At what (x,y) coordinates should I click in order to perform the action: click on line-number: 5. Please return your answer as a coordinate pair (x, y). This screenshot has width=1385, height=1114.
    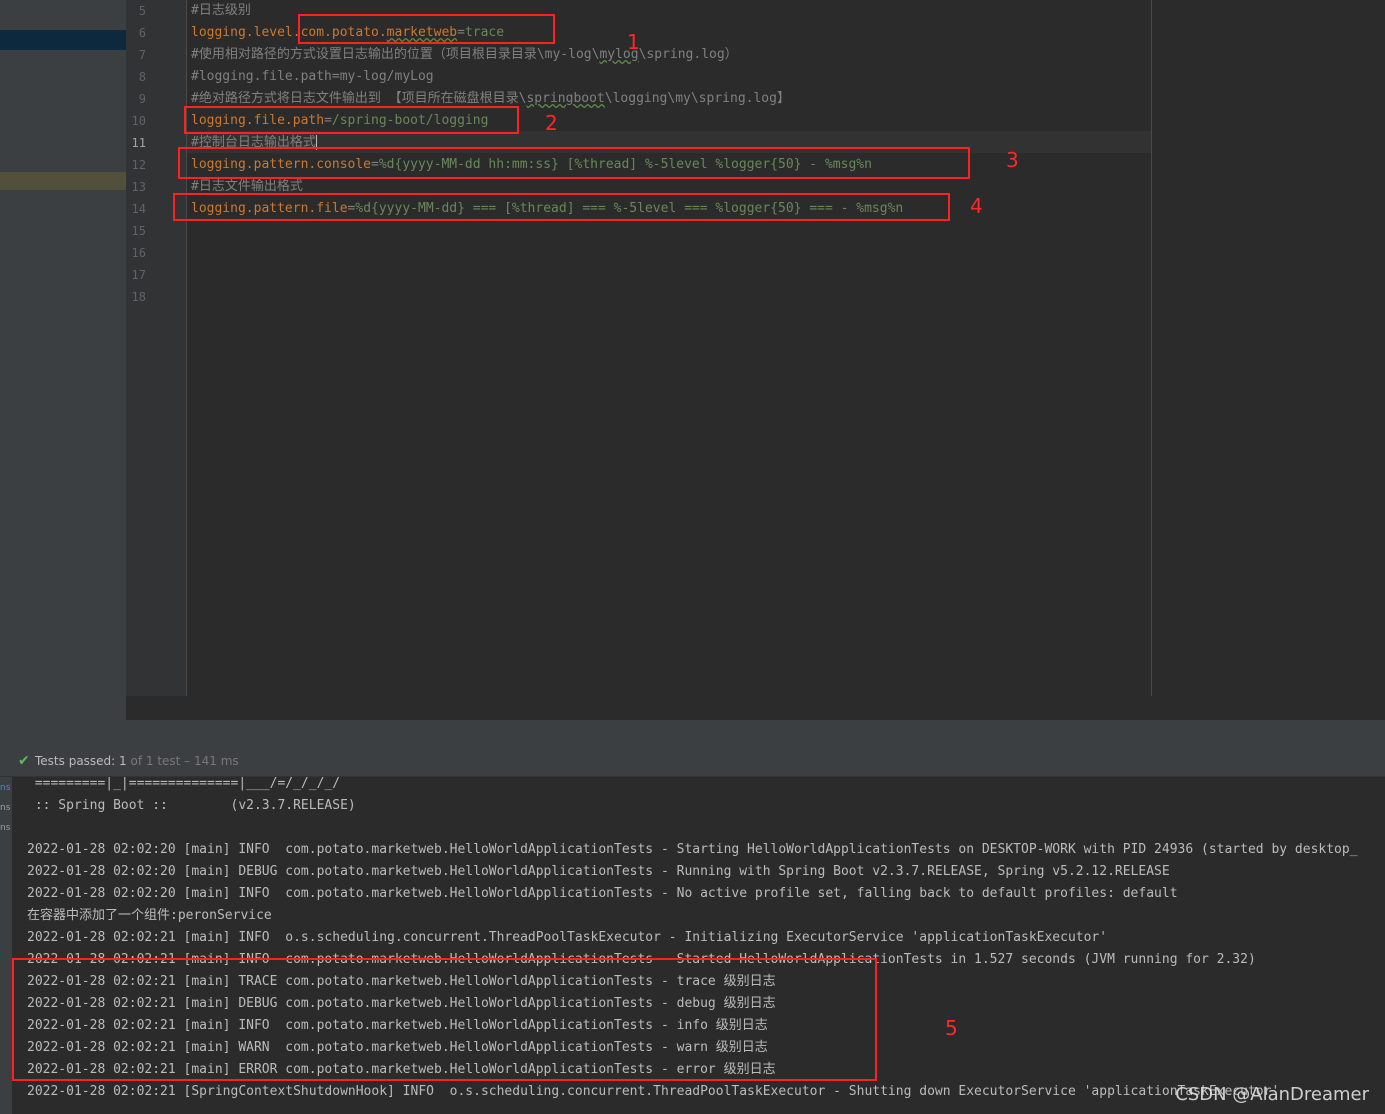
    Looking at the image, I should click on (142, 11).